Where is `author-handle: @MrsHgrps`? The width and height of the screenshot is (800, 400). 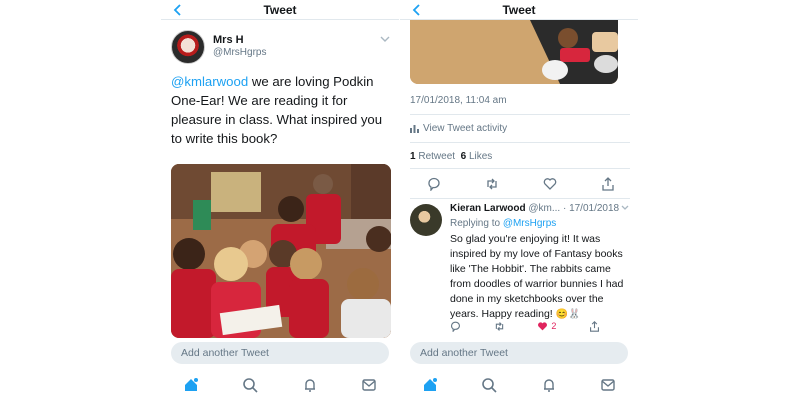
author-handle: @MrsHgrps is located at coordinates (240, 52).